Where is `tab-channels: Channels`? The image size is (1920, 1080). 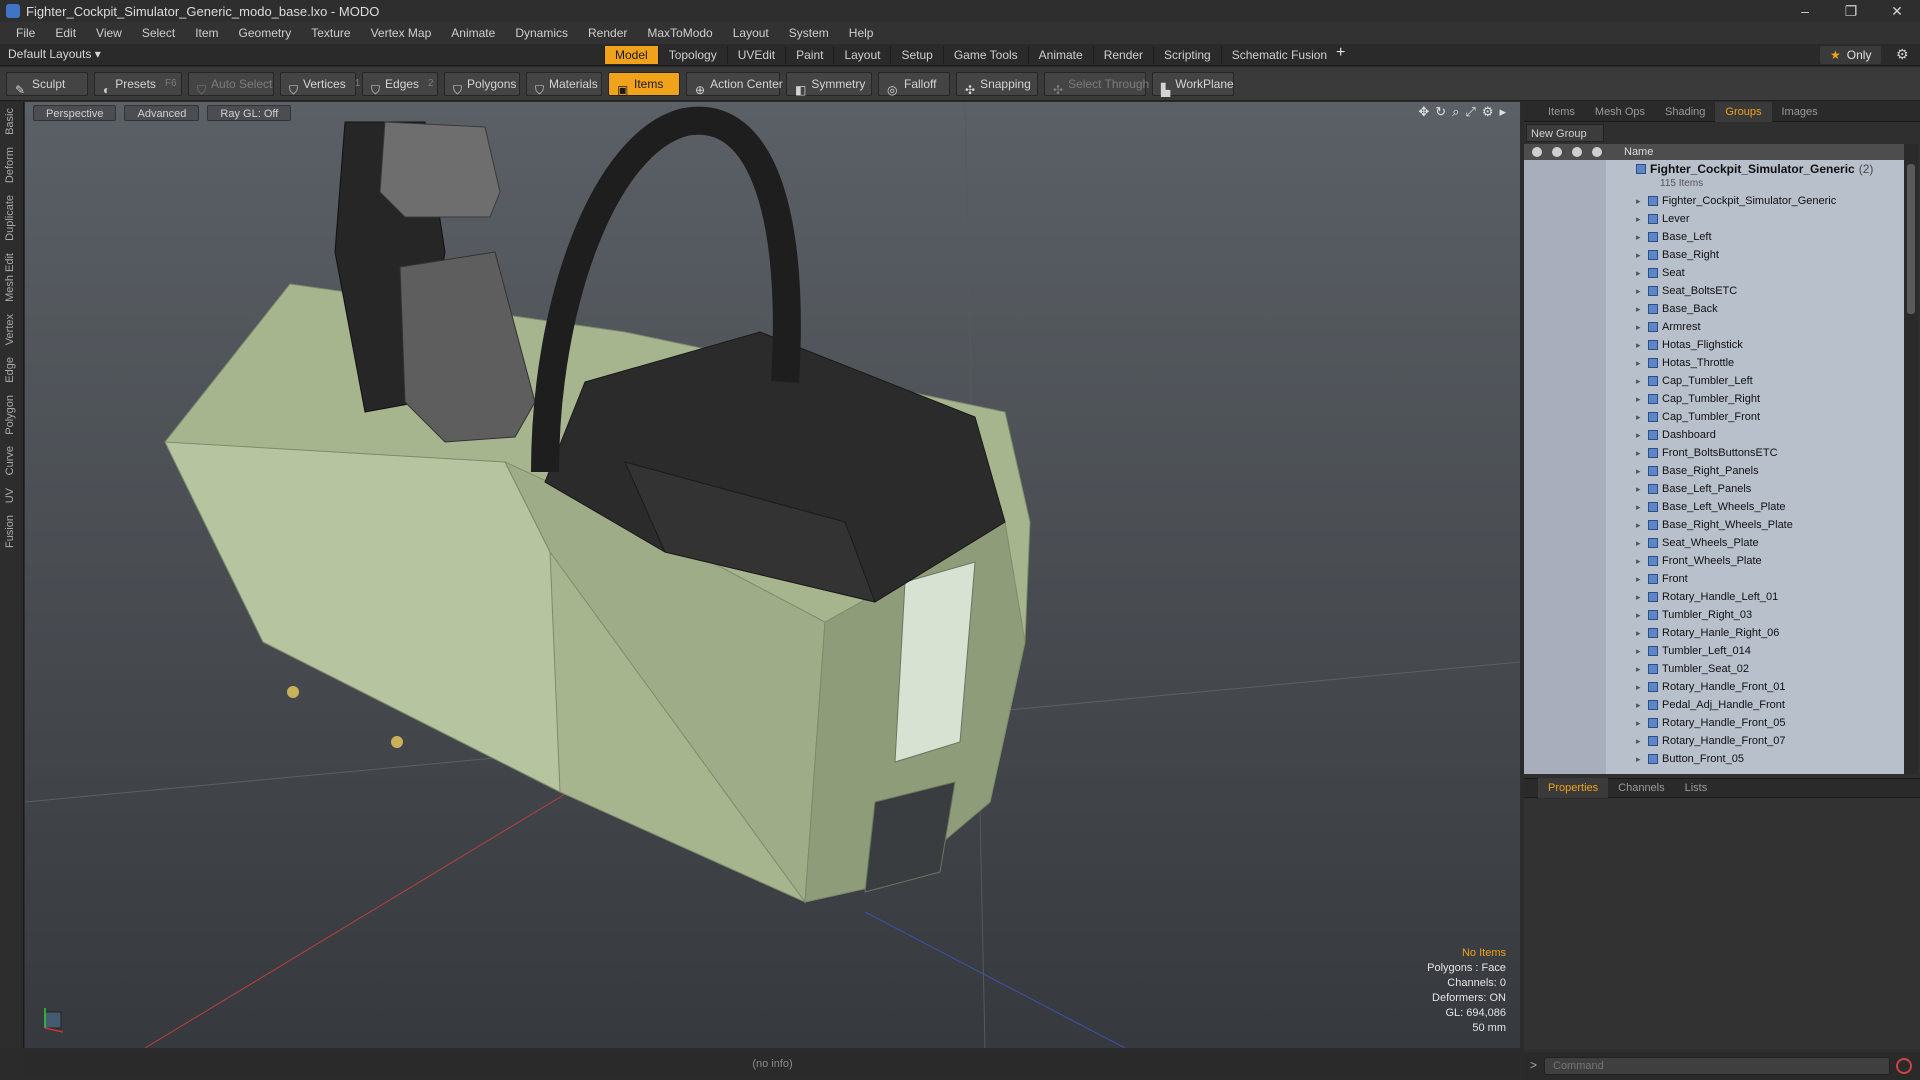 tab-channels: Channels is located at coordinates (1641, 788).